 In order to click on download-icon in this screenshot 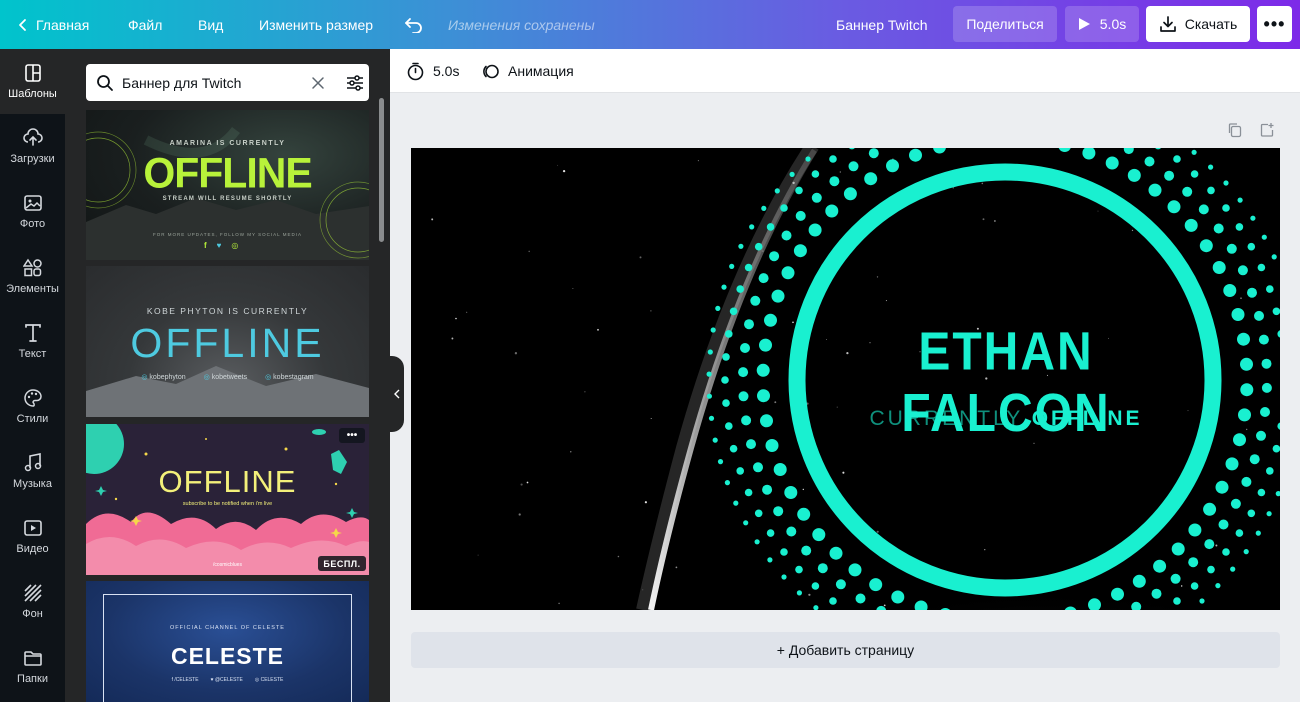, I will do `click(1167, 24)`.